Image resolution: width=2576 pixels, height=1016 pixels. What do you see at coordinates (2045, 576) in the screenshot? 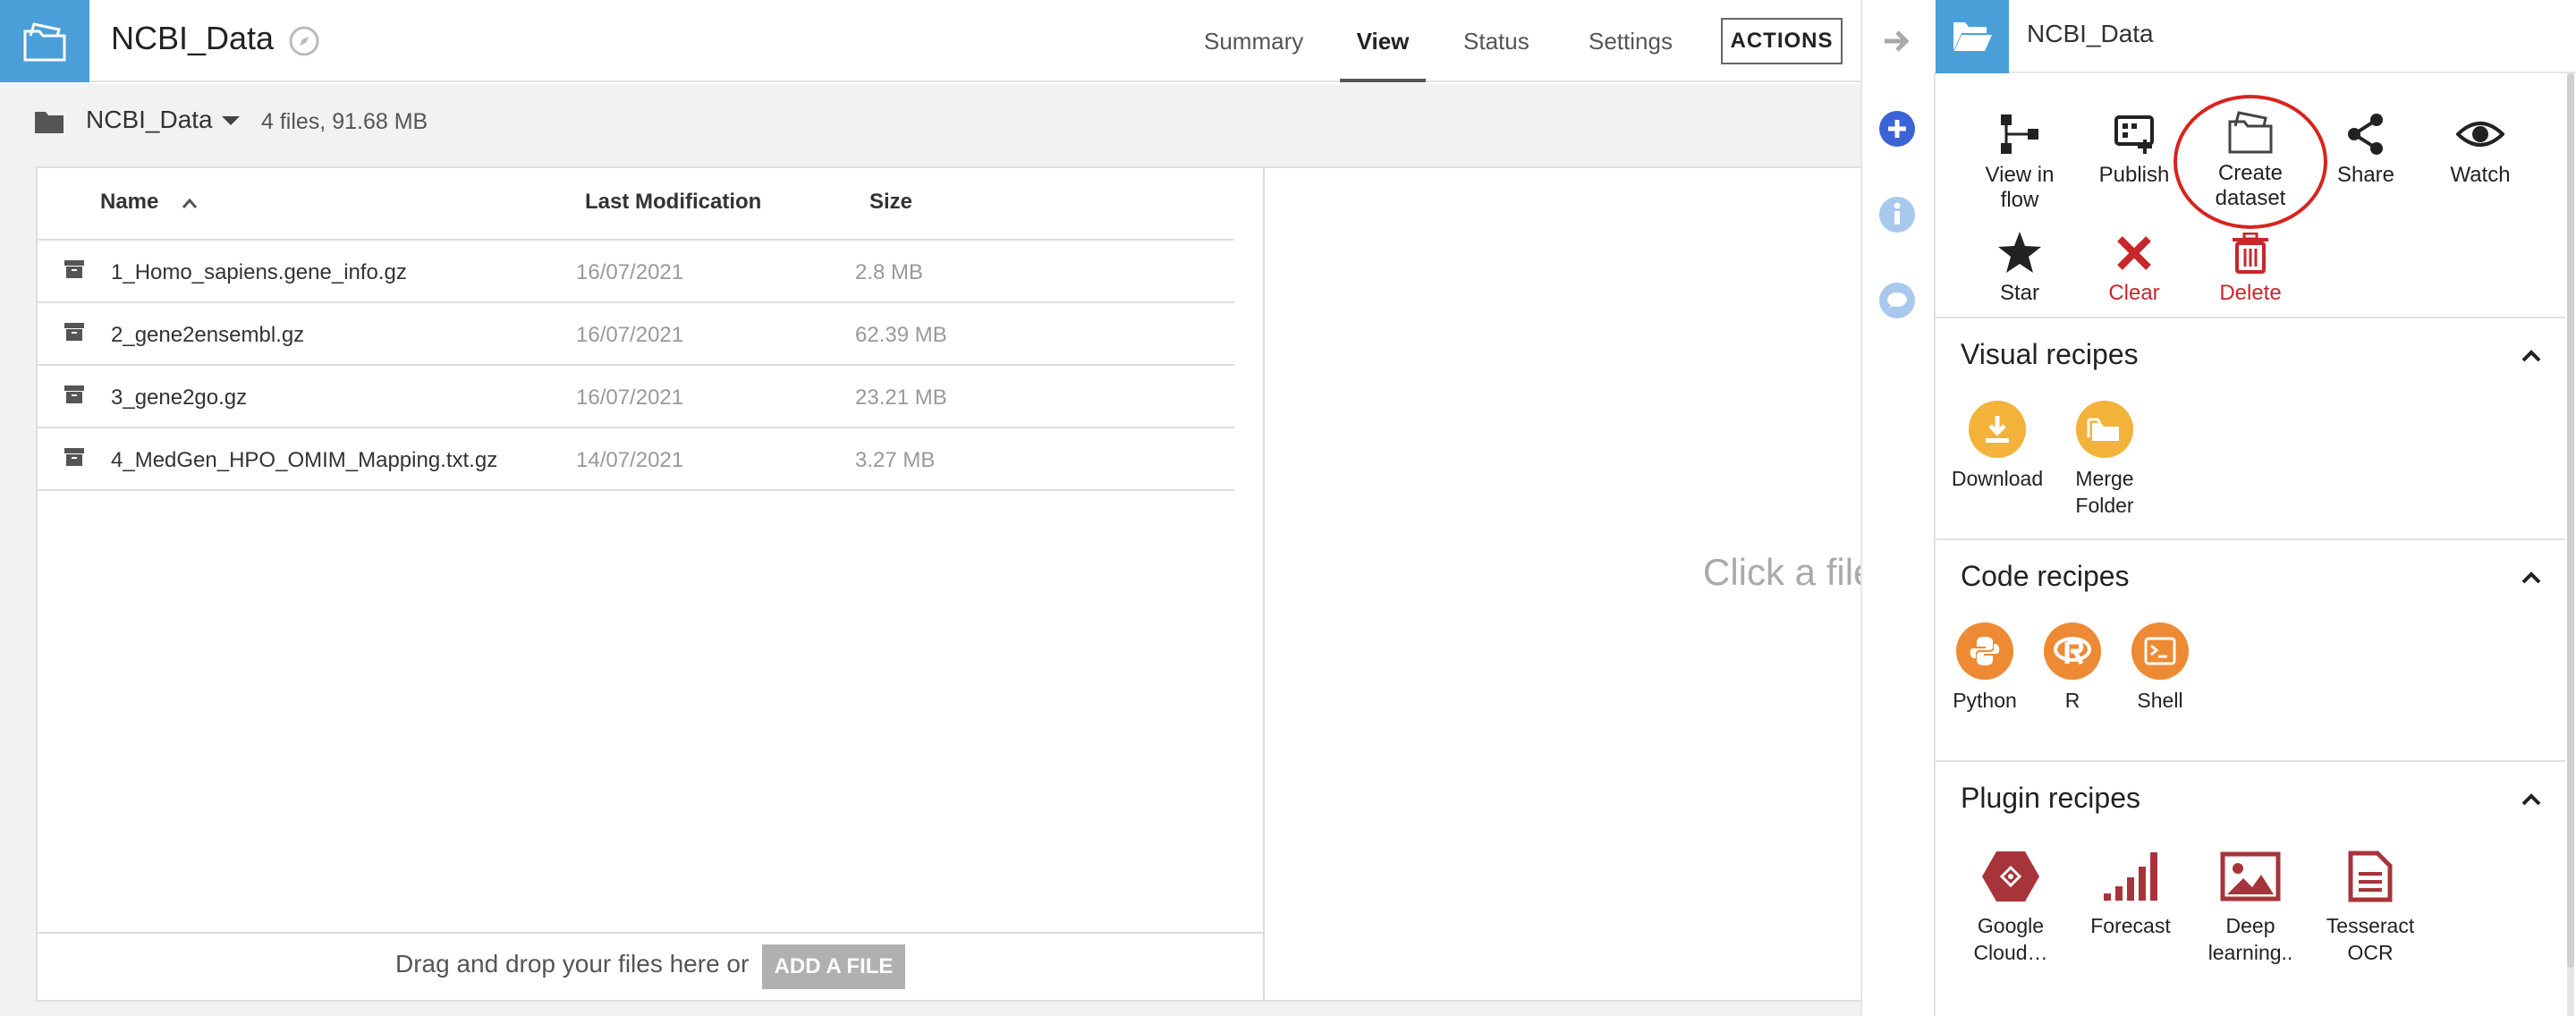
I see `section-title-code-recipes: Code recipes` at bounding box center [2045, 576].